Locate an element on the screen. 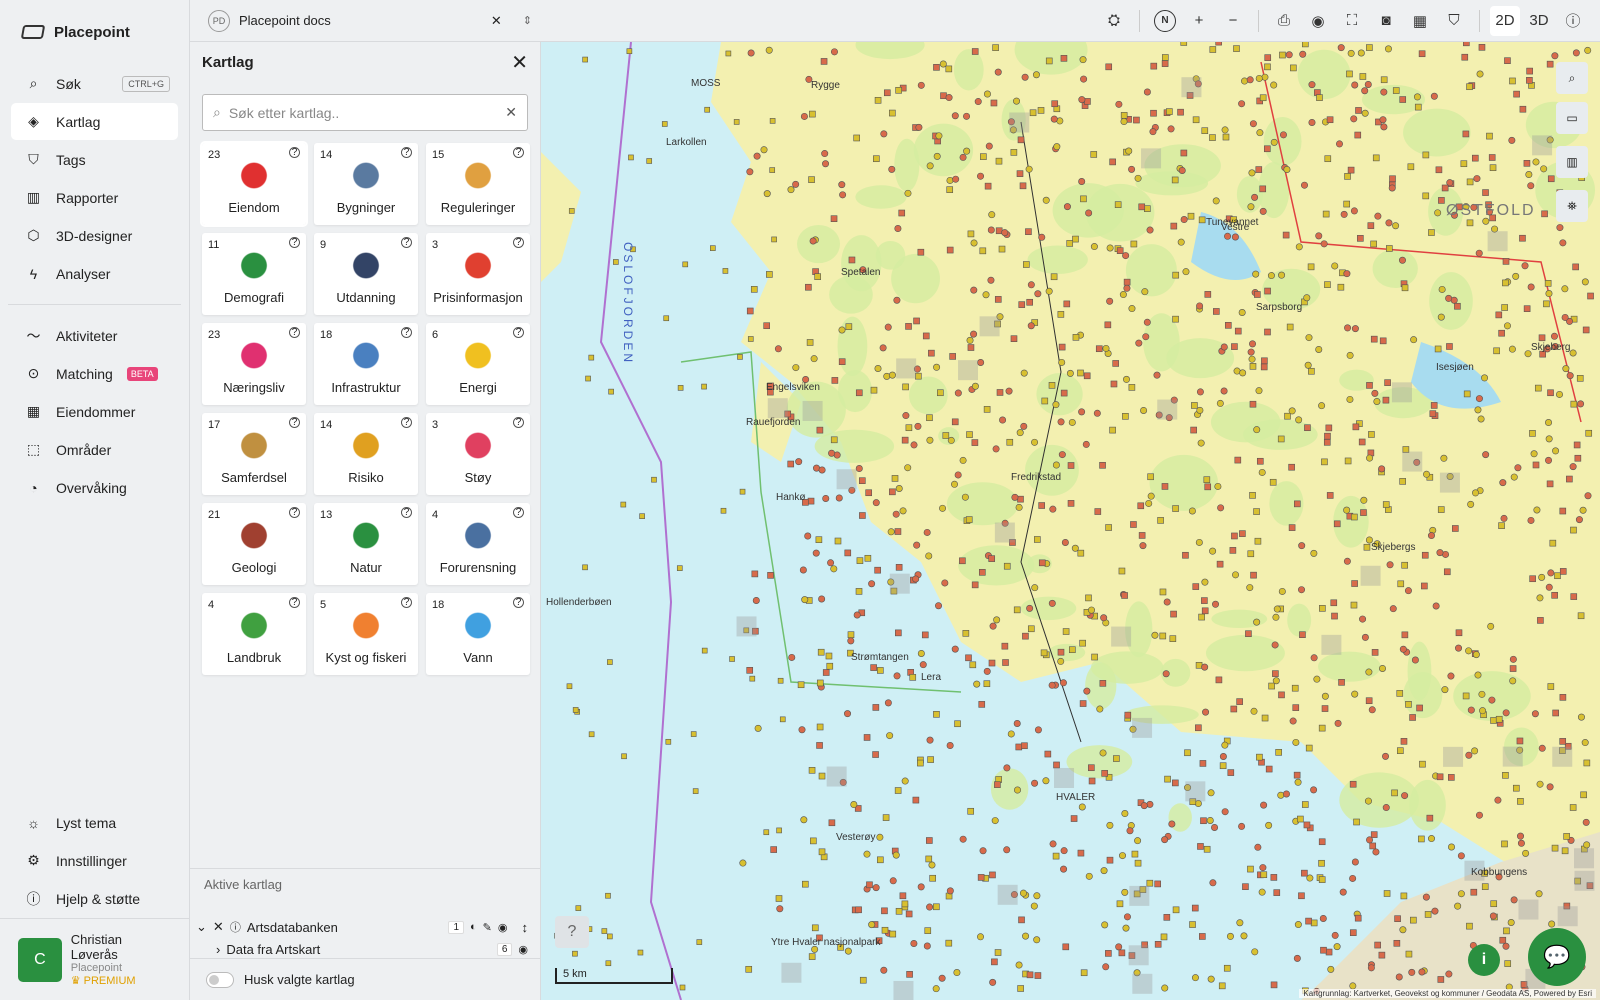 This screenshot has width=1600, height=1000. zoom-in-icon: + is located at coordinates (1199, 21).